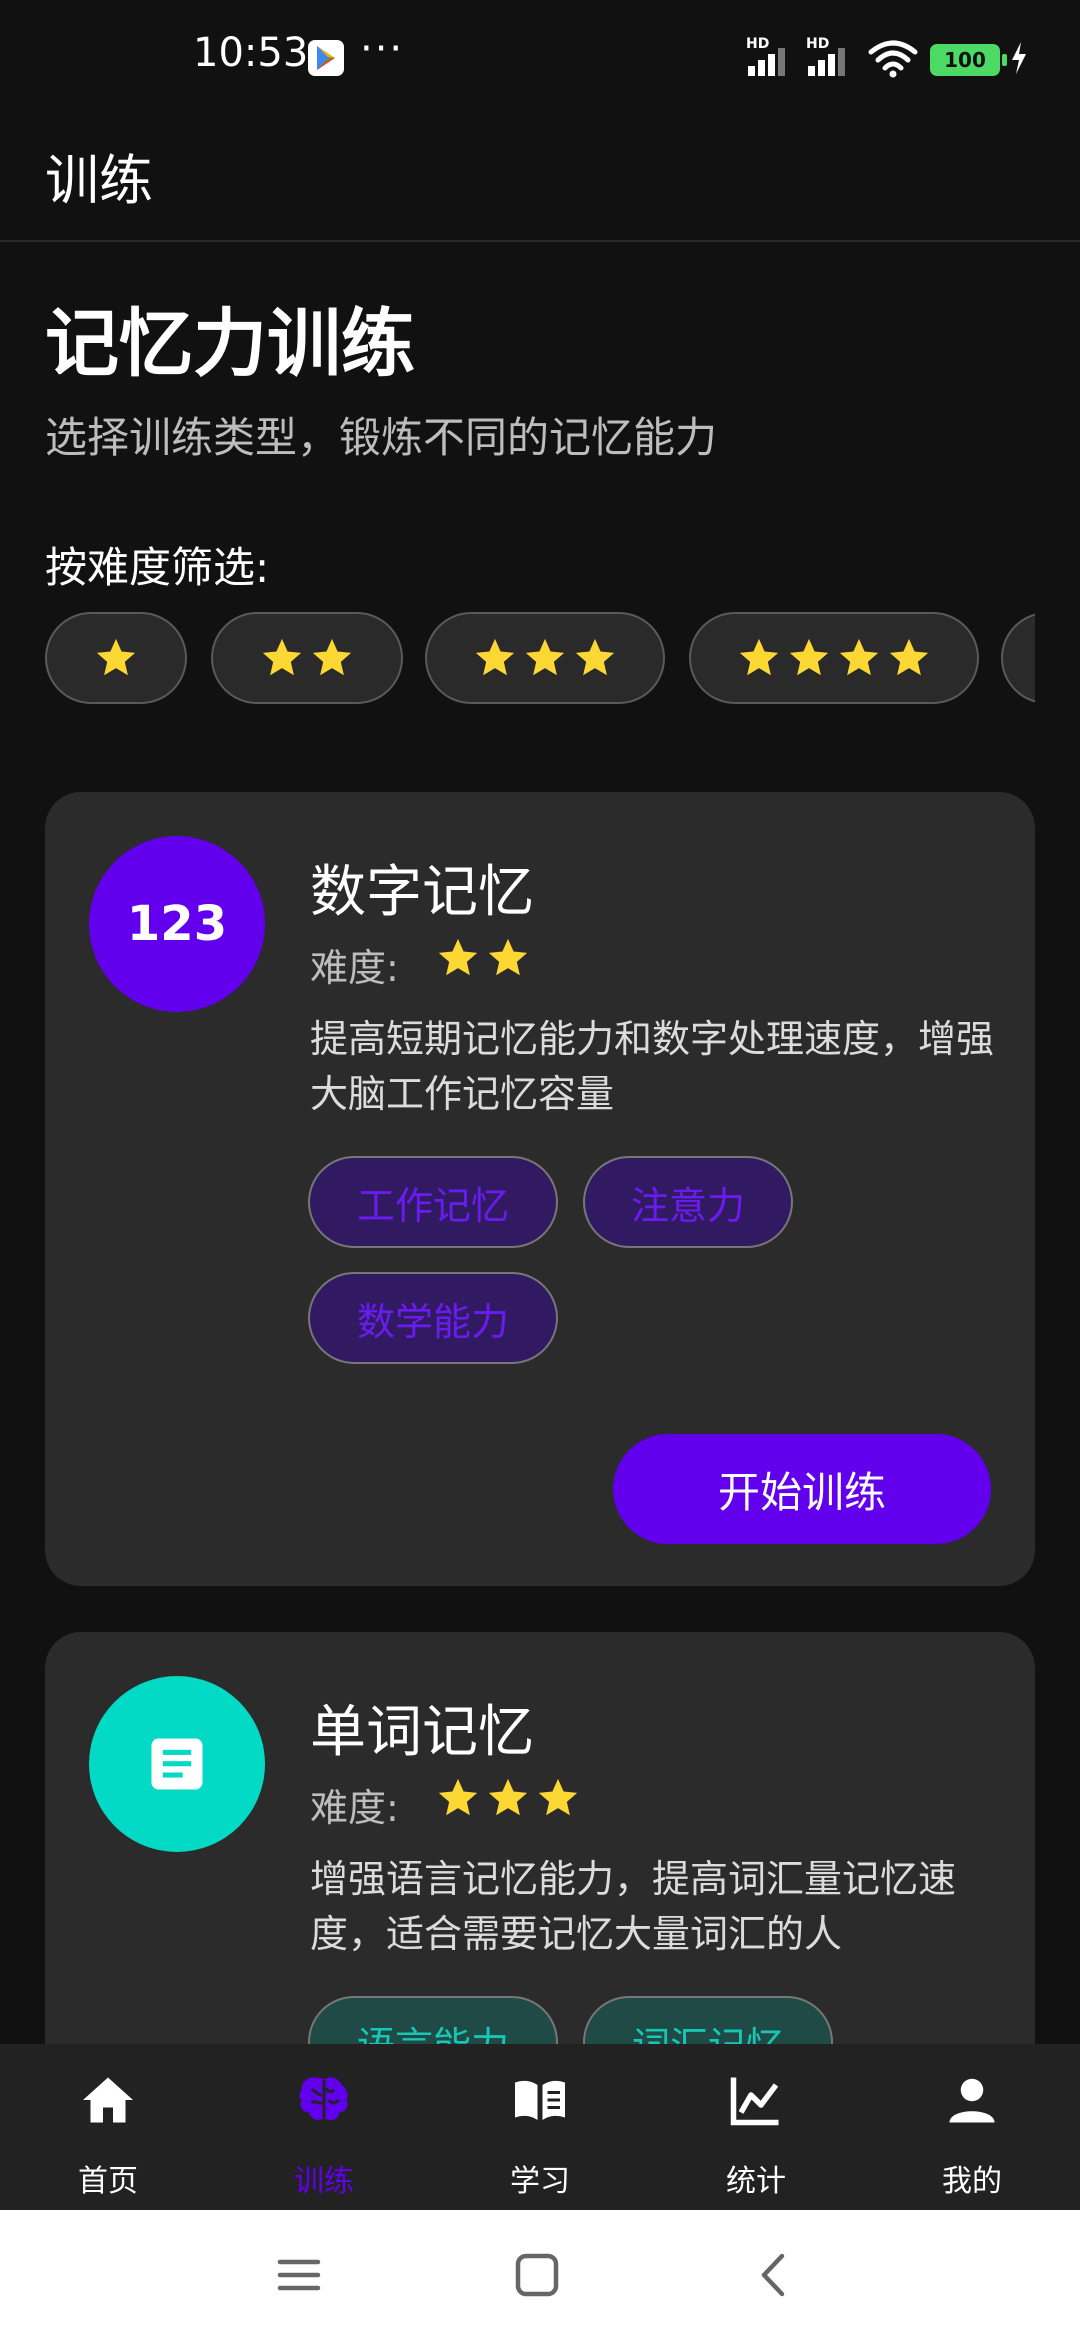  I want to click on nav-label: 首页, so click(108, 2181).